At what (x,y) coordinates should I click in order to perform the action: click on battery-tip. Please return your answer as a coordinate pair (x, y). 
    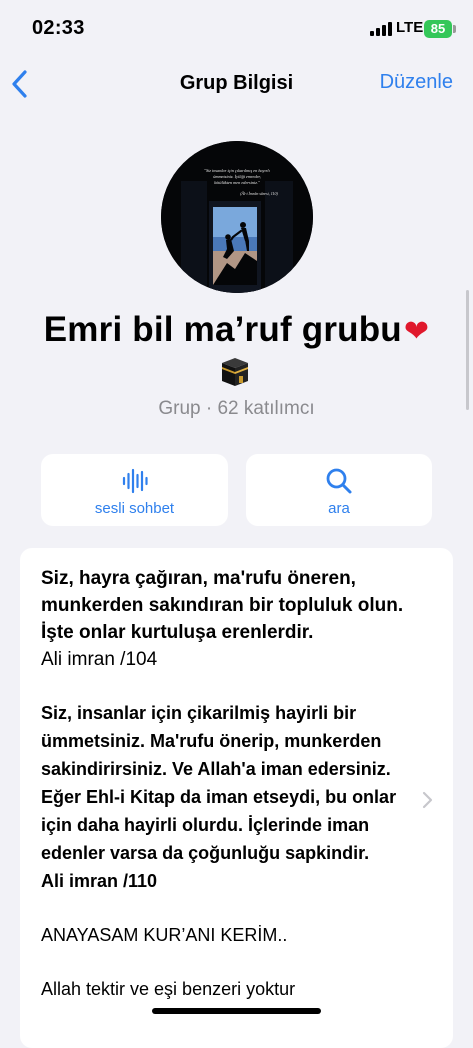
    Looking at the image, I should click on (454, 29).